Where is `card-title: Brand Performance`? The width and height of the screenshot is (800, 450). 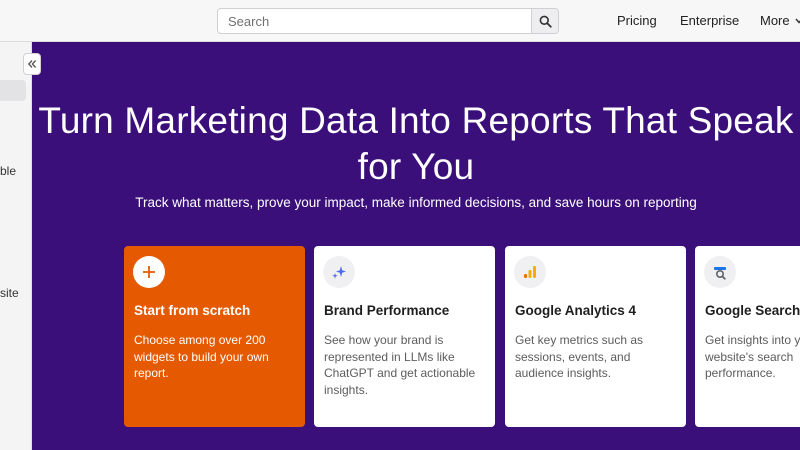 card-title: Brand Performance is located at coordinates (387, 310).